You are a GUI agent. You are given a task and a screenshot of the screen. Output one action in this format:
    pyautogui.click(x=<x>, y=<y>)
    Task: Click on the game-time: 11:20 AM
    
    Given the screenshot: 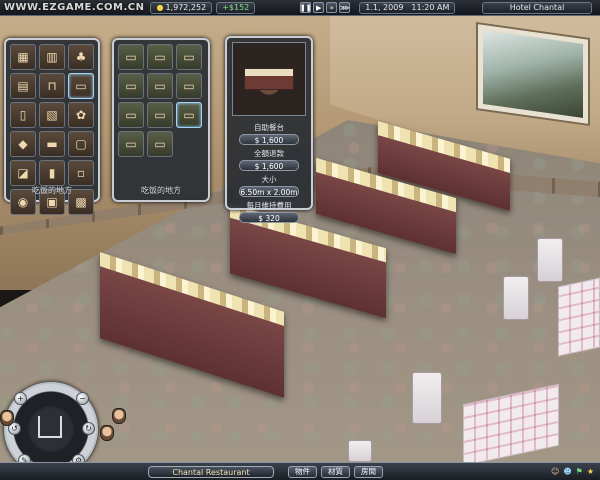 What is the action you would take?
    pyautogui.click(x=430, y=7)
    